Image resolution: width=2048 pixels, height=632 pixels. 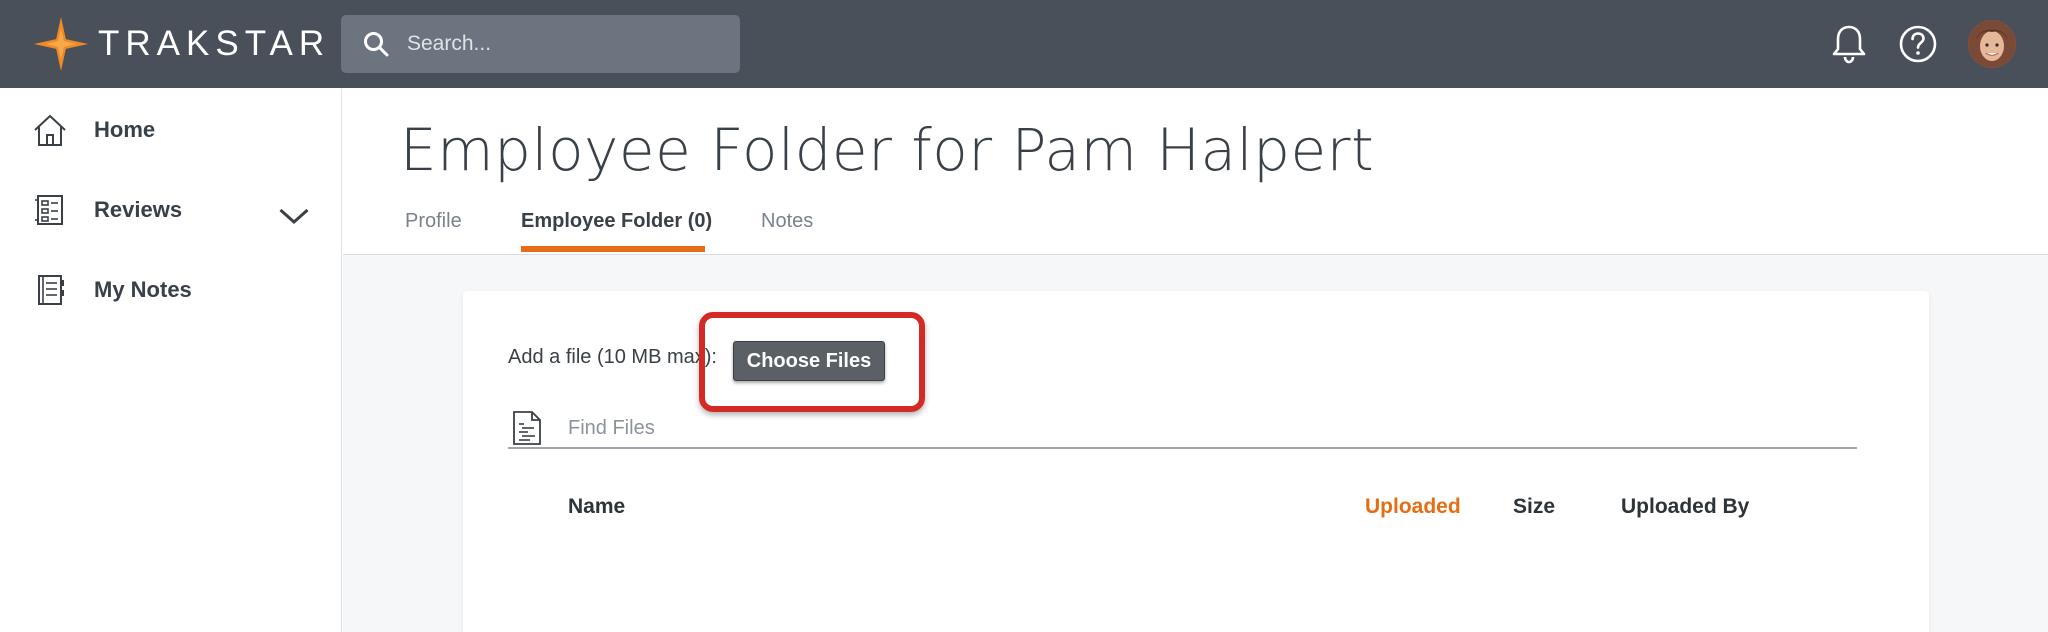 I want to click on bell-icon, so click(x=1849, y=44).